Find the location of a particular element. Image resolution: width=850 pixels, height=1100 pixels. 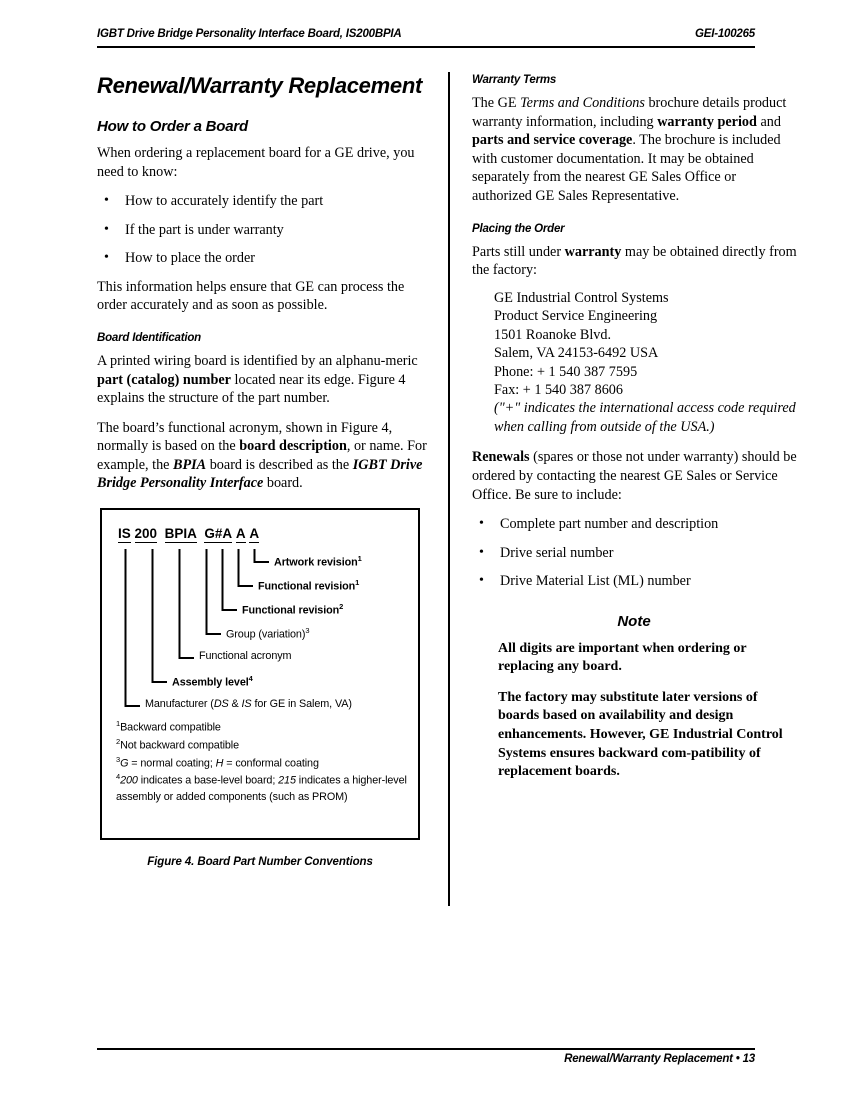

mfr-pre: Manufacturer ( is located at coordinates (179, 704).